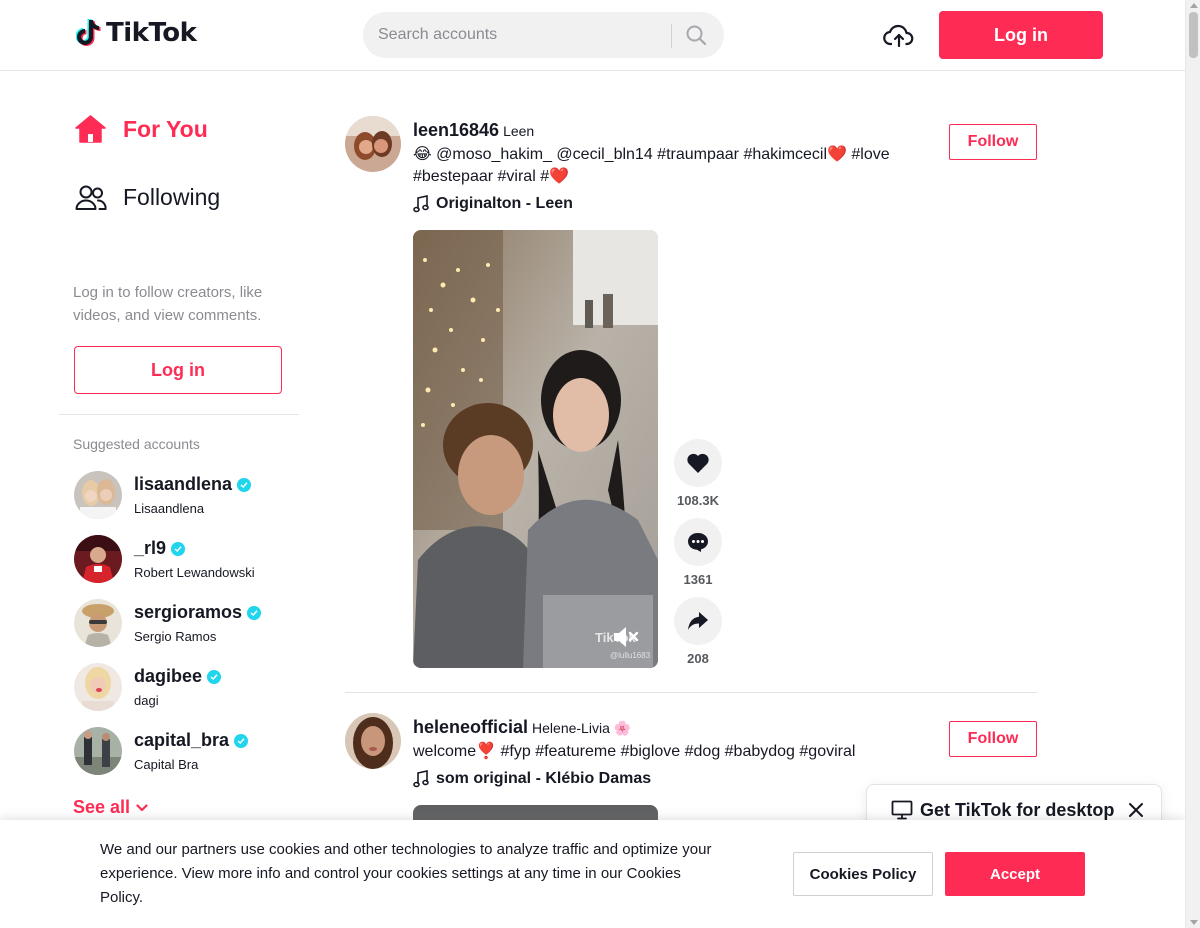 The image size is (1200, 928). I want to click on top-bar: TikTok Log in, so click(592, 35).